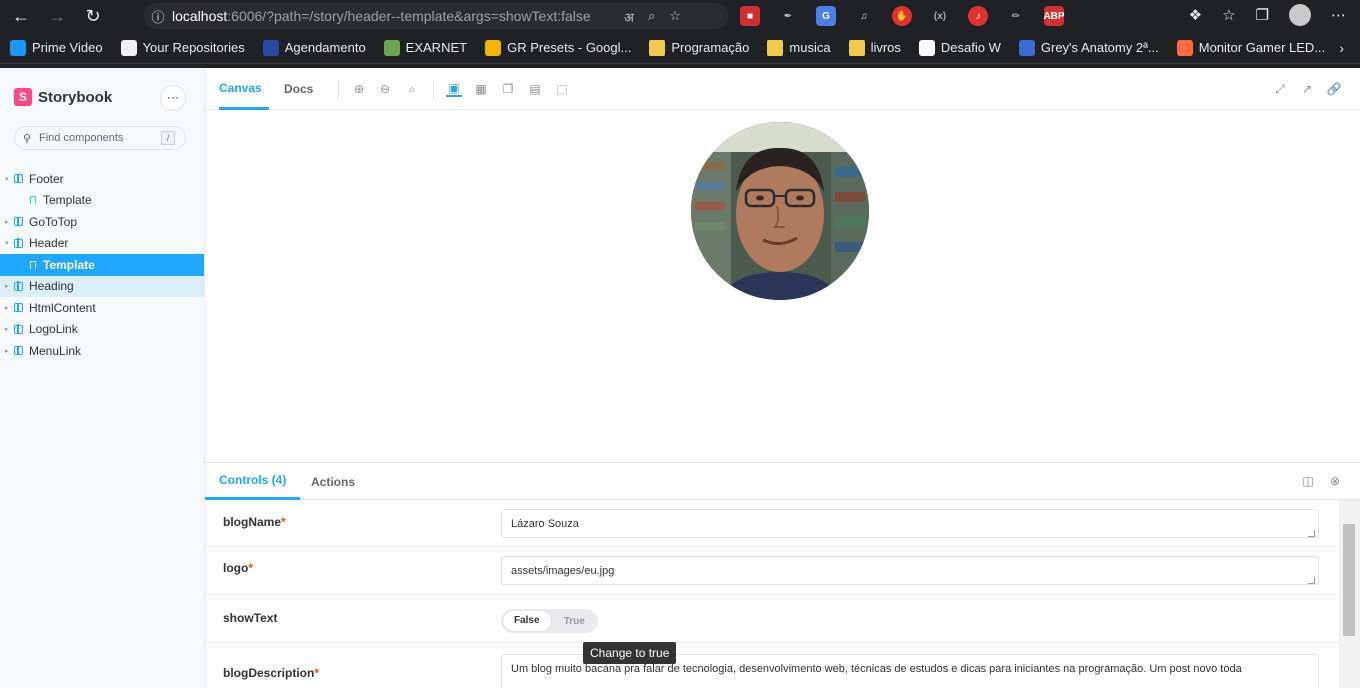 This screenshot has height=688, width=1360. Describe the element at coordinates (63, 97) in the screenshot. I see `storybook-brand: S Storybook` at that location.